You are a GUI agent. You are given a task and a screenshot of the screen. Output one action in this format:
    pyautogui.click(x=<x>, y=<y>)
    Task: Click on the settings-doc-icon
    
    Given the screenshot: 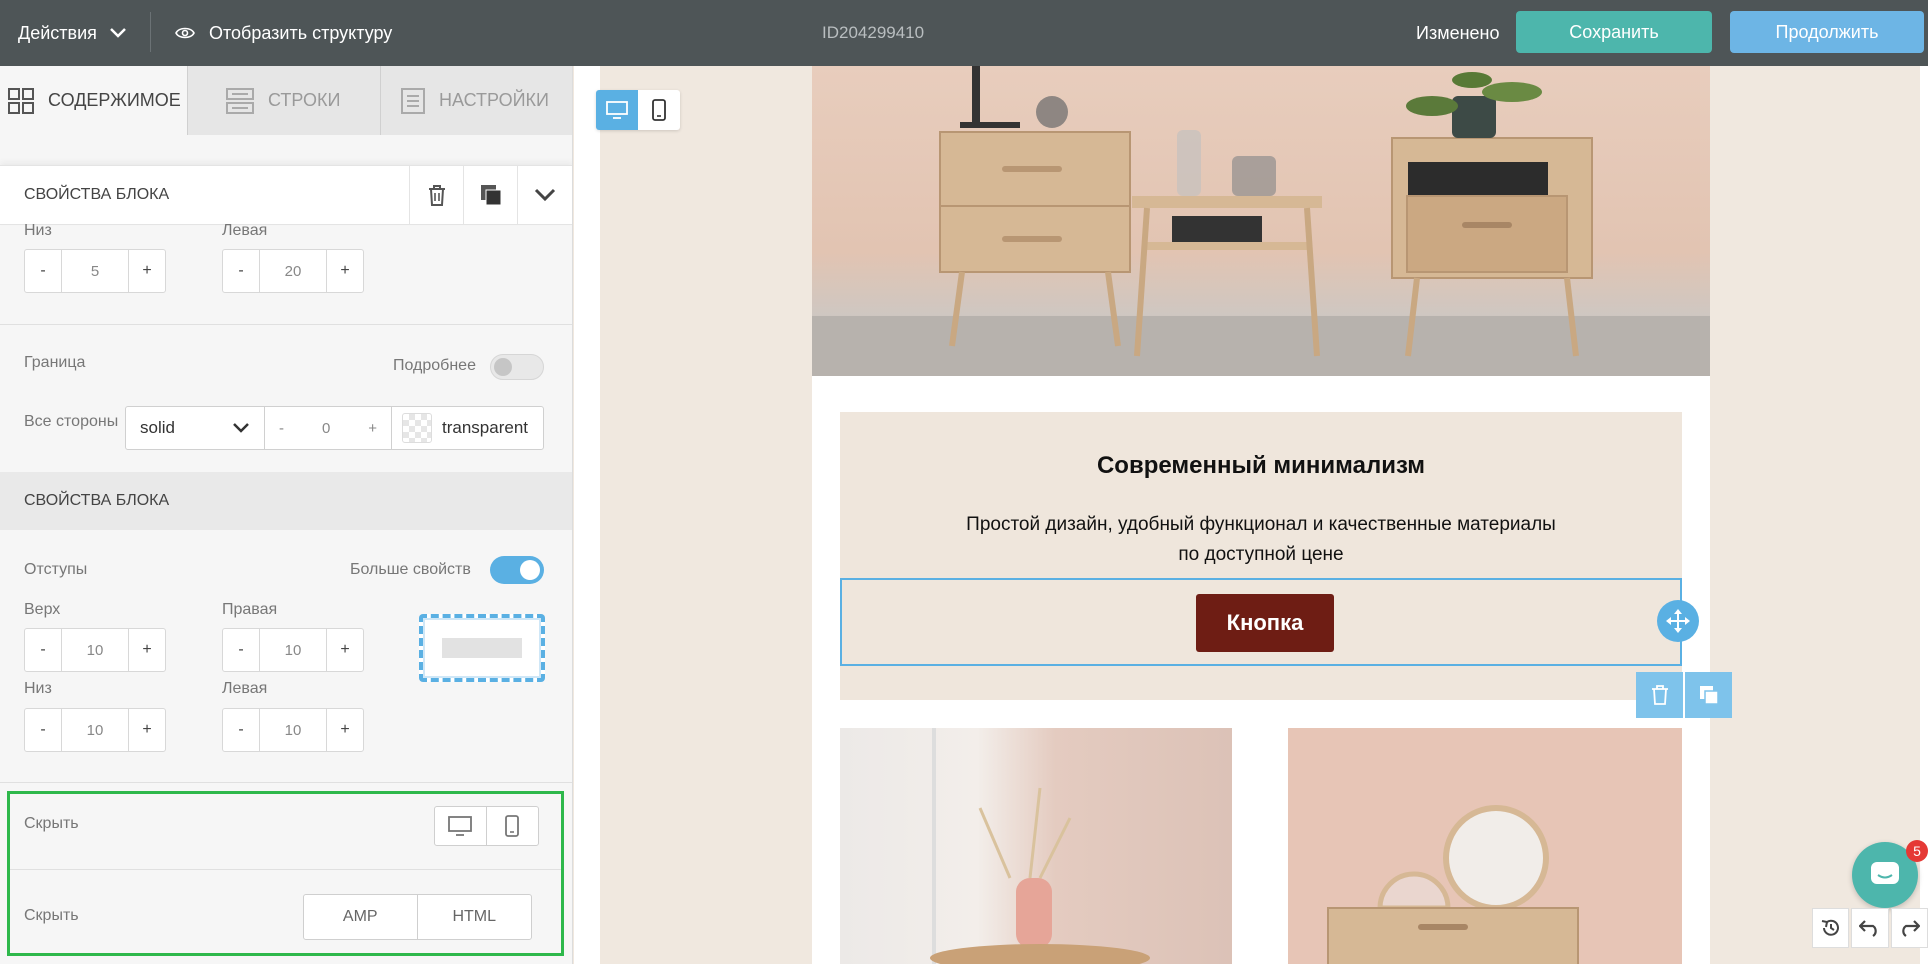 What is the action you would take?
    pyautogui.click(x=413, y=100)
    